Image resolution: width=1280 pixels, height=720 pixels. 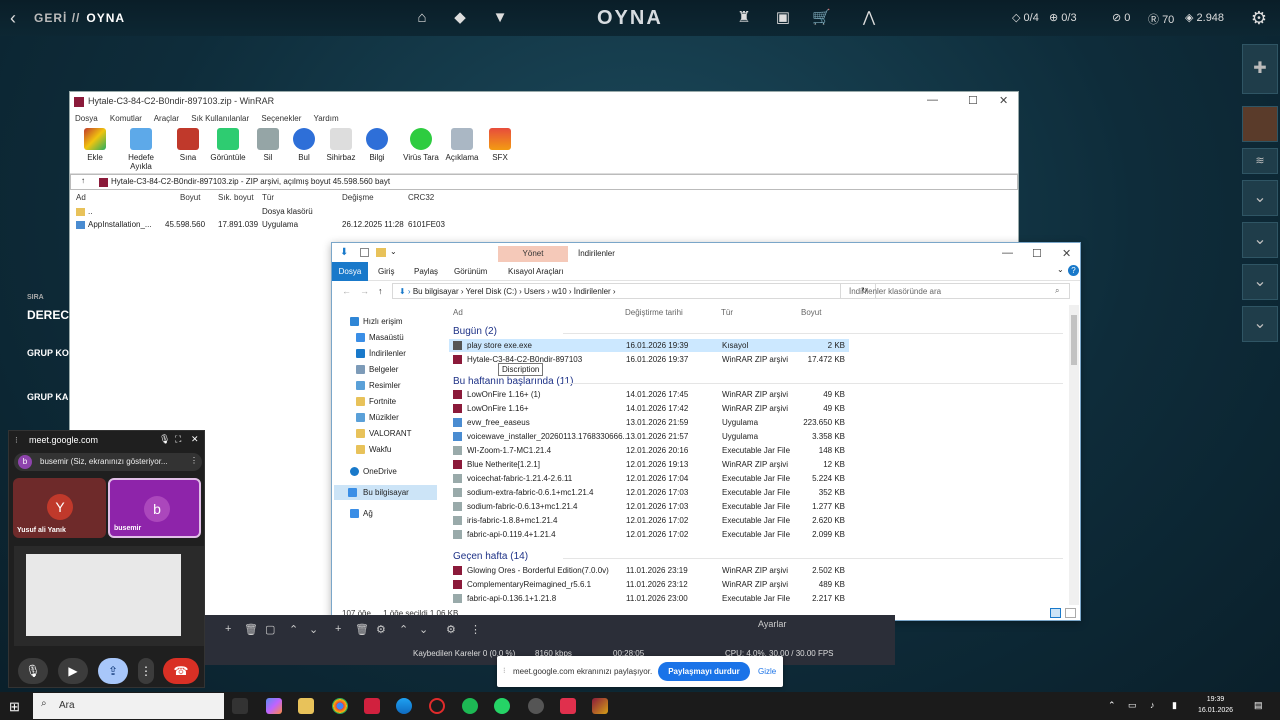 What do you see at coordinates (381, 252) in the screenshot?
I see `new-folder-icon` at bounding box center [381, 252].